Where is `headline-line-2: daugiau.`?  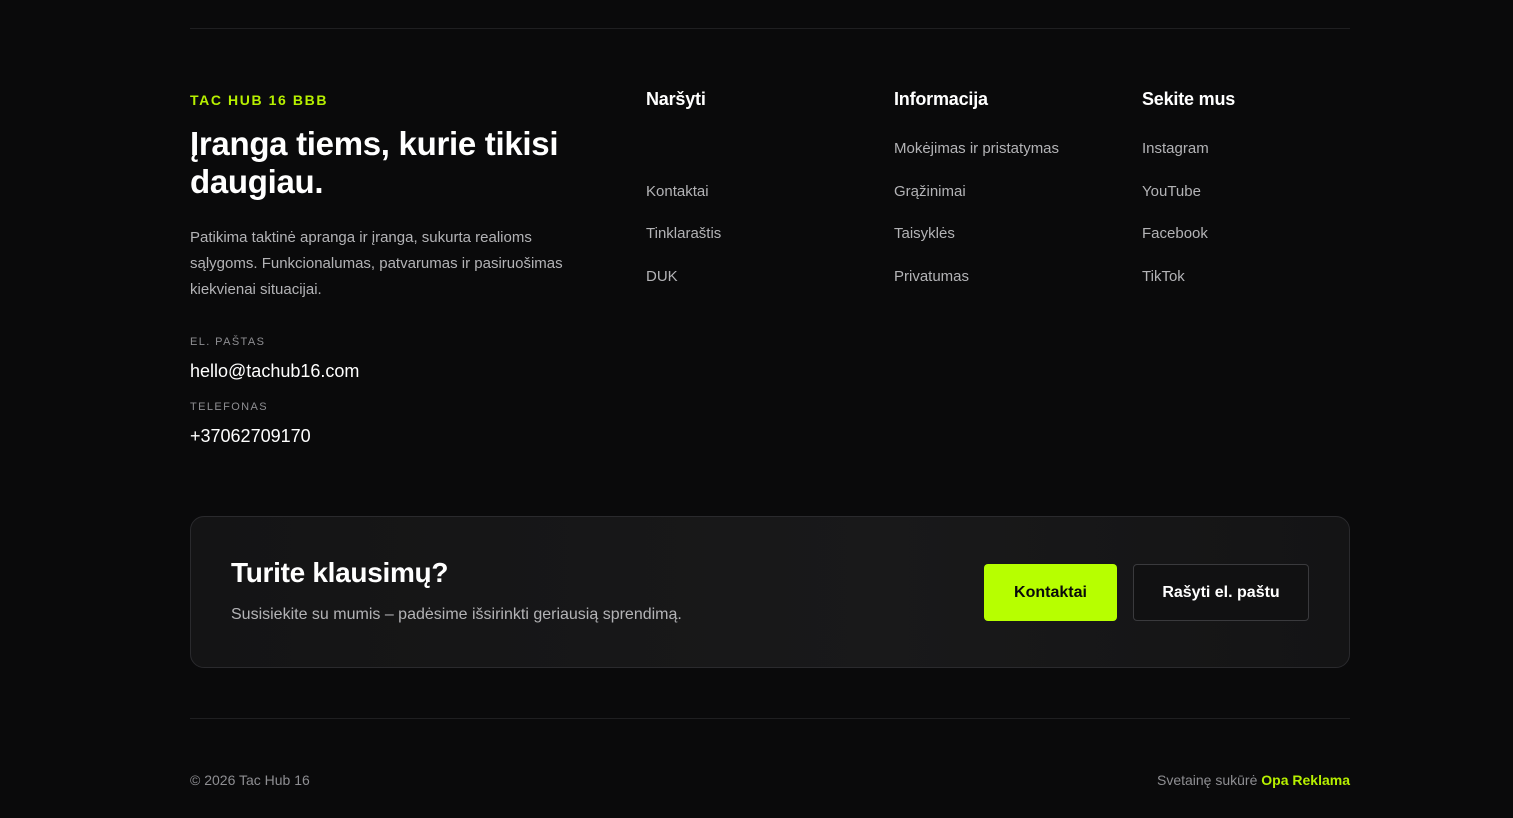 headline-line-2: daugiau. is located at coordinates (257, 181).